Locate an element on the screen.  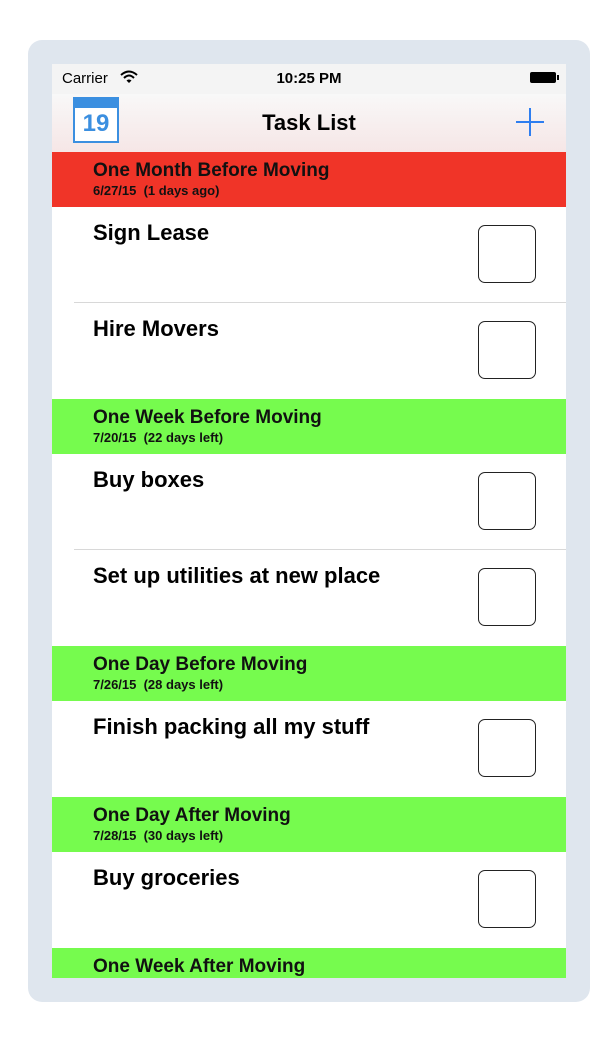
status-time: 10:25 PM is located at coordinates (309, 78).